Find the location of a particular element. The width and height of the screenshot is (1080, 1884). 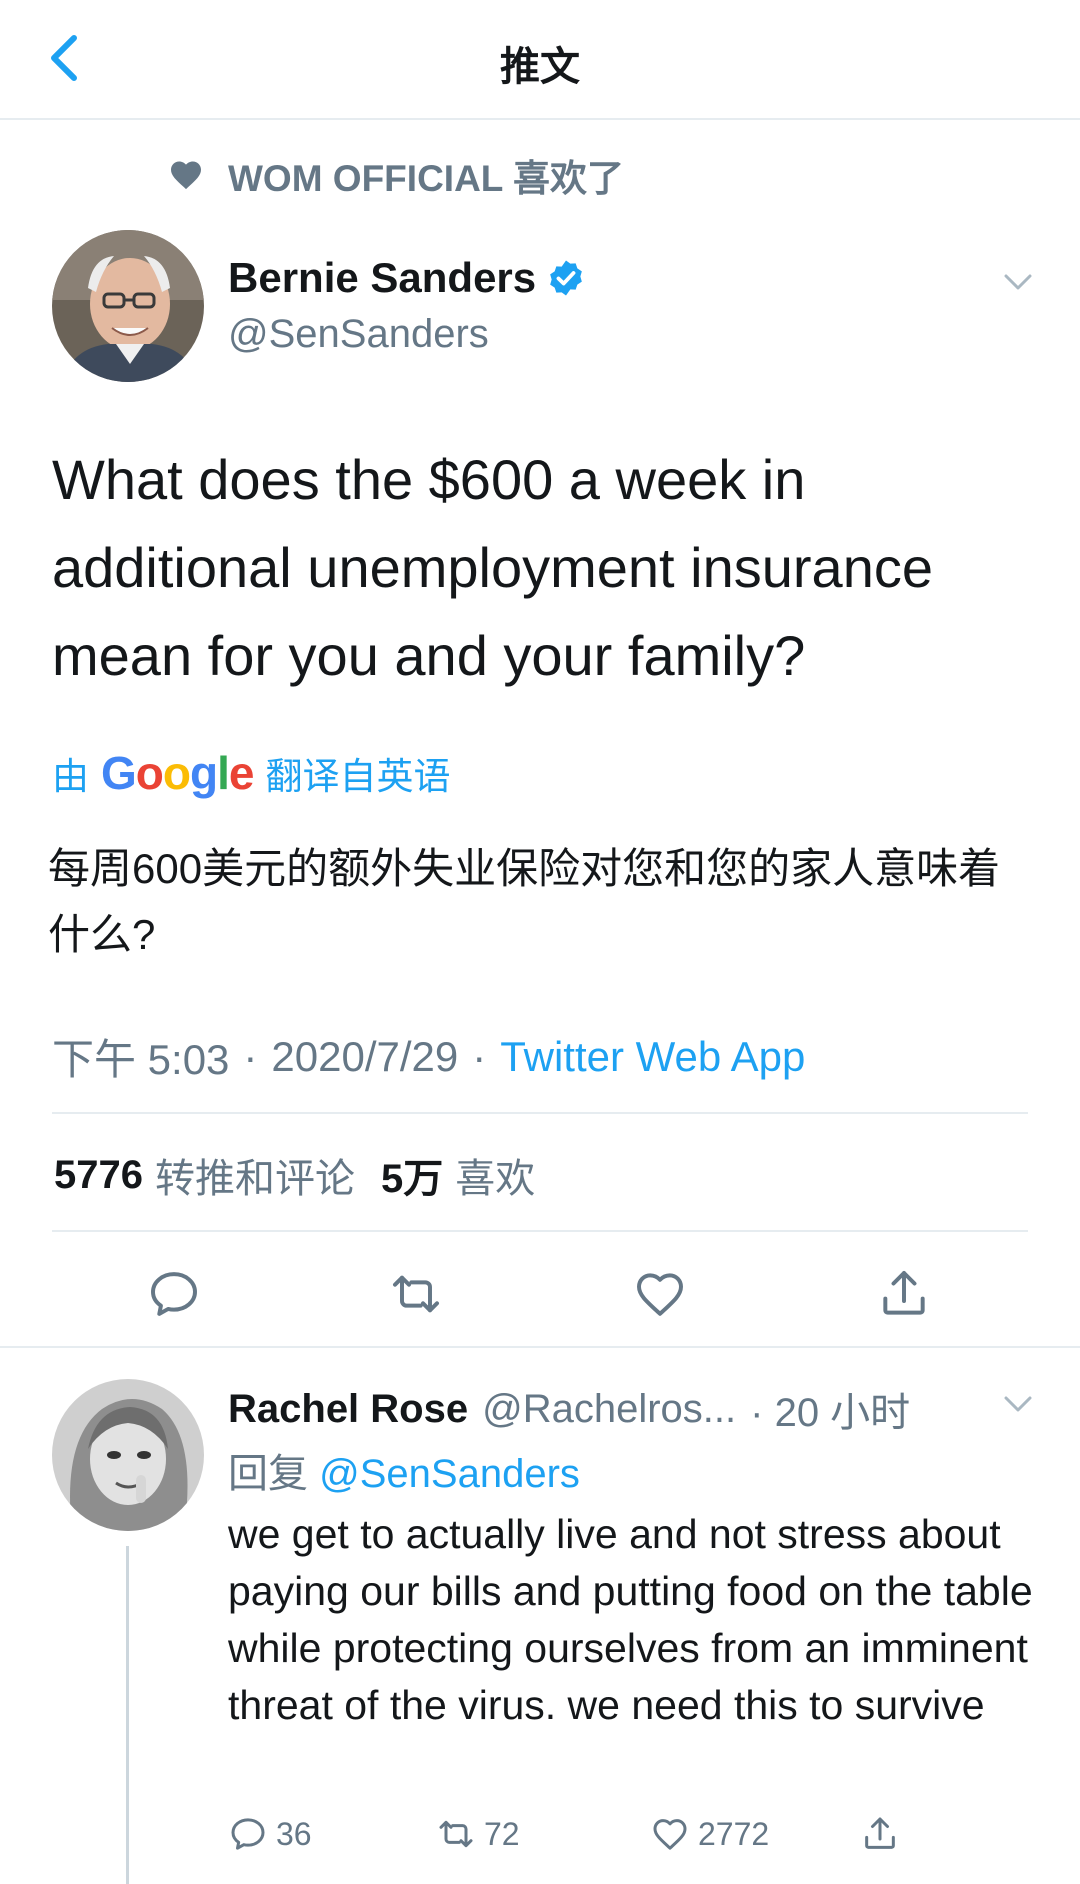

google-logo: Google is located at coordinates (177, 773).